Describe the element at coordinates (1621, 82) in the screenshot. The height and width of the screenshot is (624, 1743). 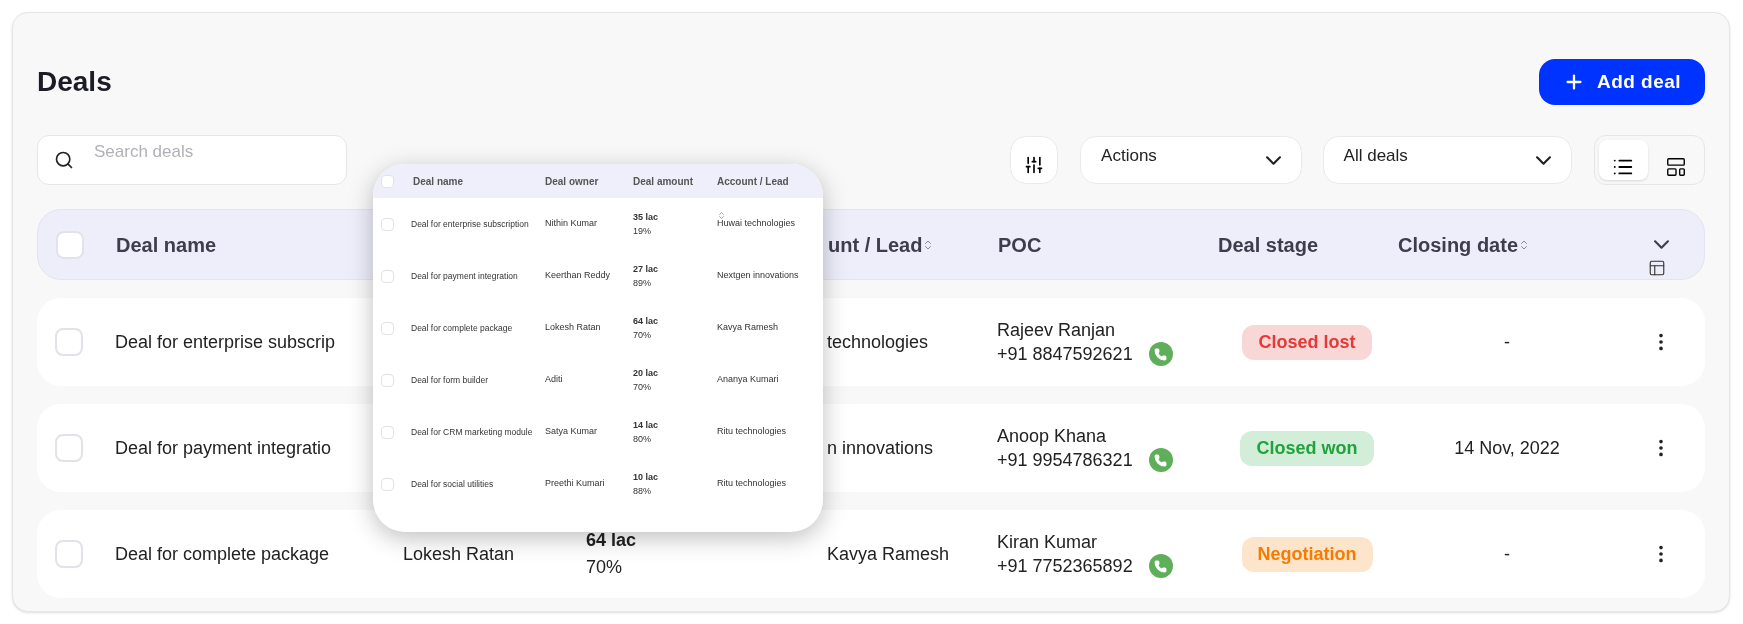
I see `add-deal-button: Add deal` at that location.